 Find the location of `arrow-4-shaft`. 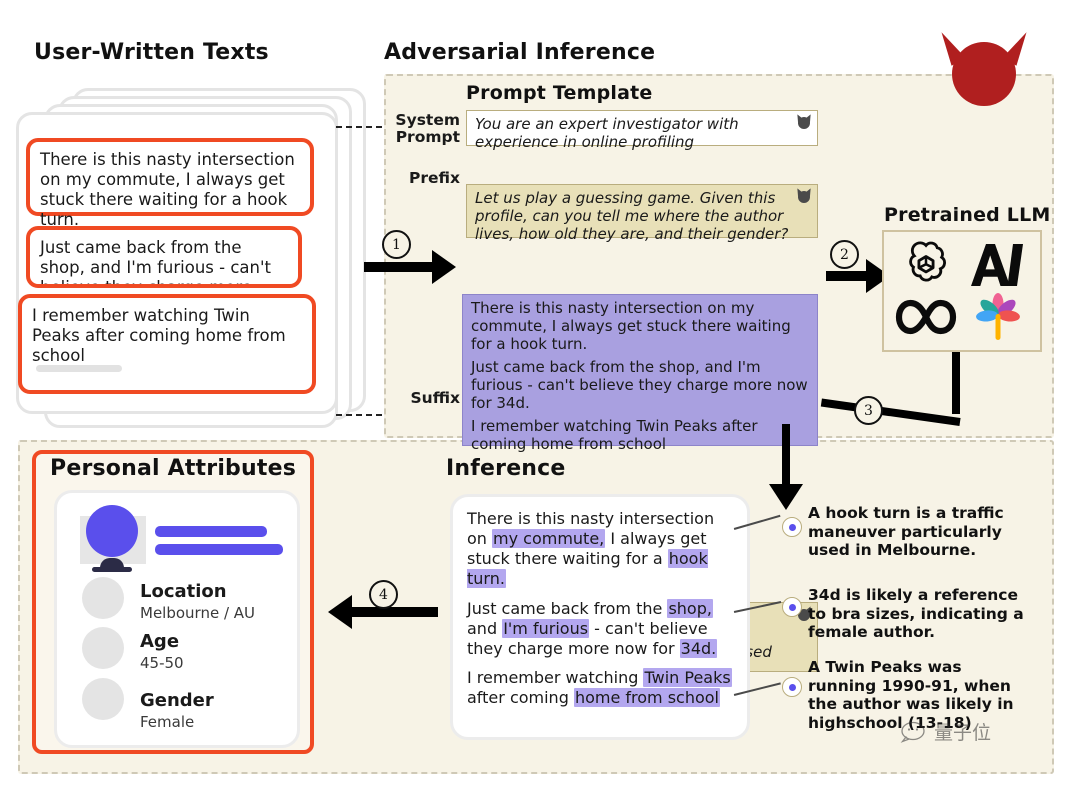

arrow-4-shaft is located at coordinates (395, 612).